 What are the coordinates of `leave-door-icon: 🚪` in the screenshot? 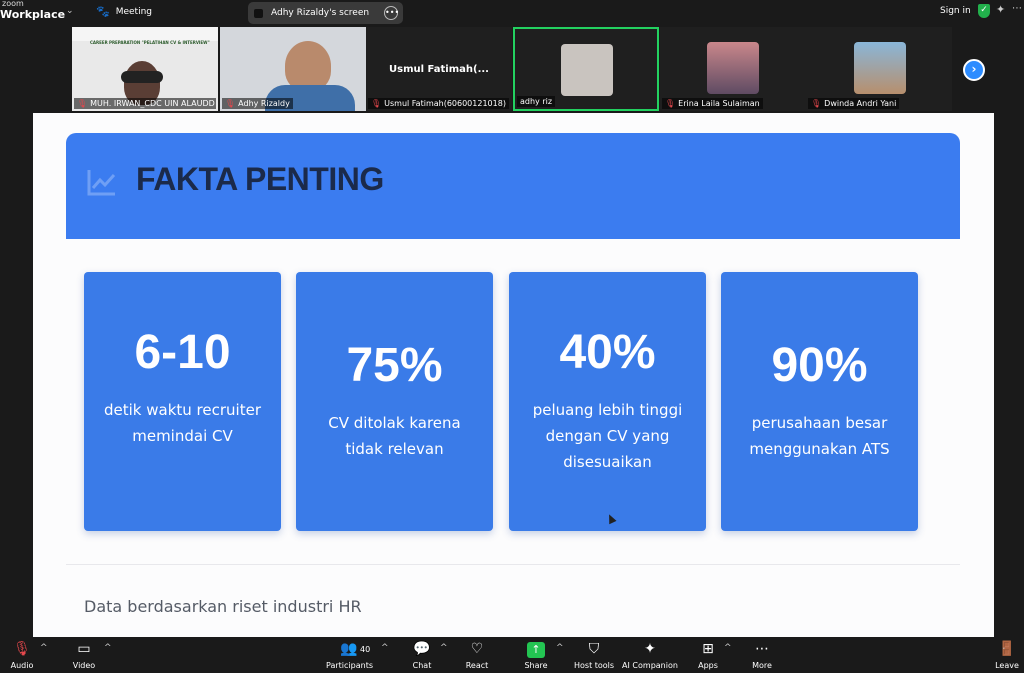 It's located at (1007, 649).